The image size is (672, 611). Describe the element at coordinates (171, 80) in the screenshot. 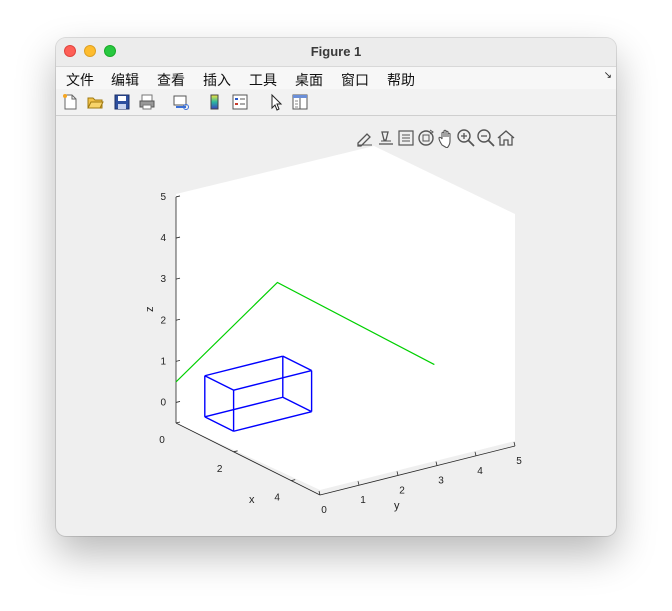

I see `menu-view: 查看` at that location.